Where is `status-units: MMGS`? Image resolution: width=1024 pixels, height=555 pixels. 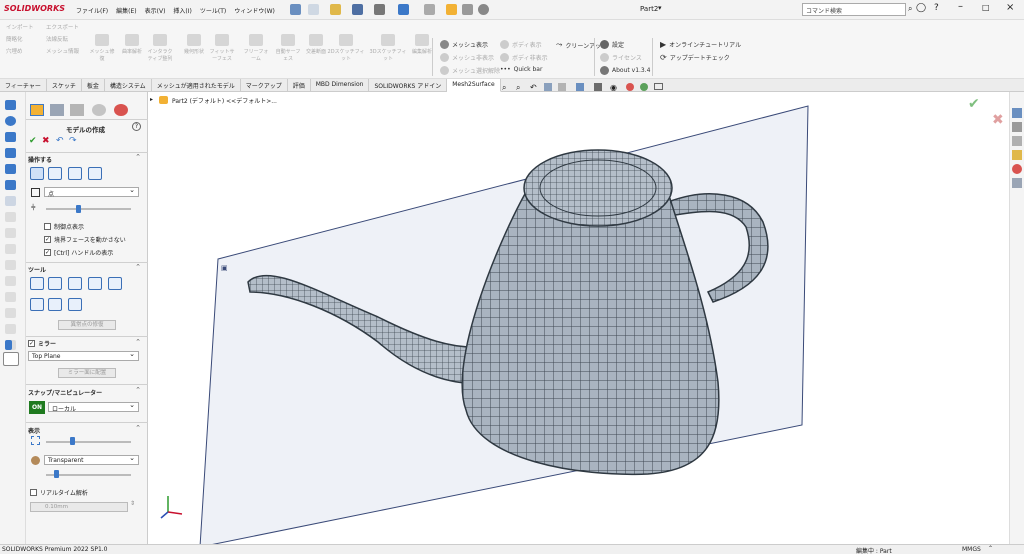 status-units: MMGS is located at coordinates (971, 549).